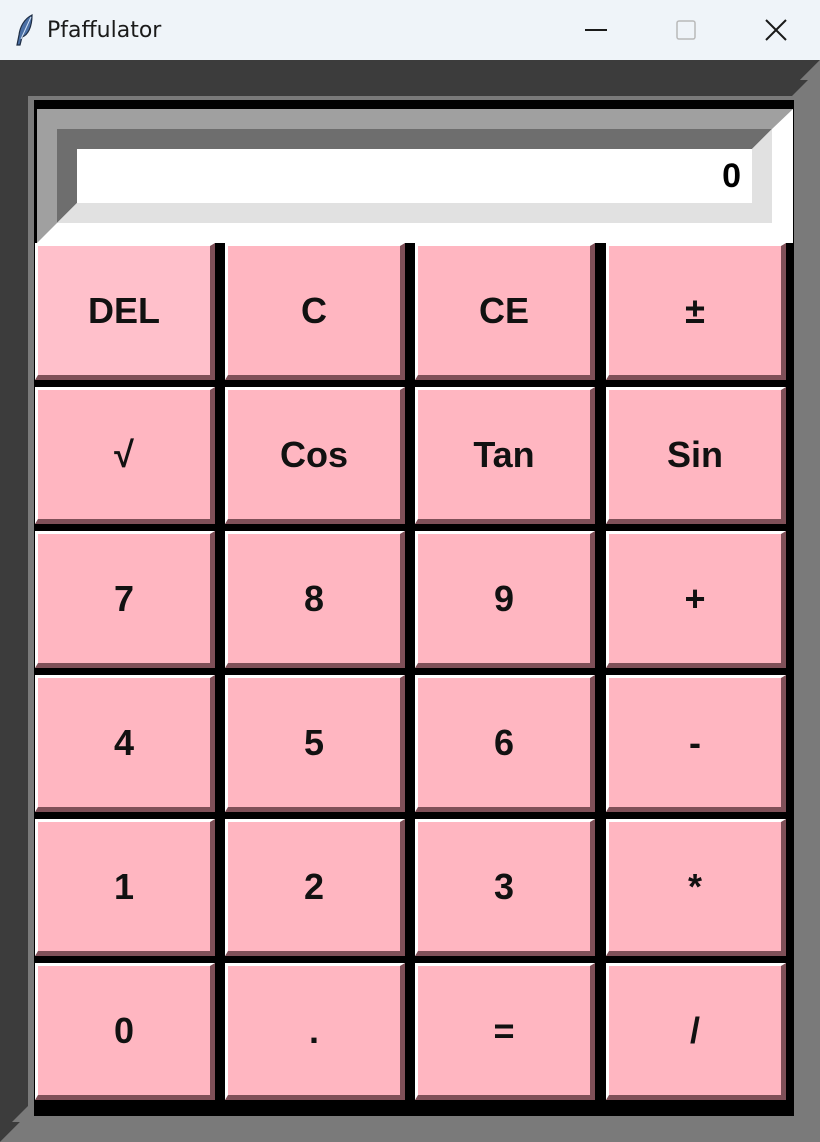 Image resolution: width=820 pixels, height=1142 pixels. Describe the element at coordinates (696, 887) in the screenshot. I see `multiply-button: *` at that location.